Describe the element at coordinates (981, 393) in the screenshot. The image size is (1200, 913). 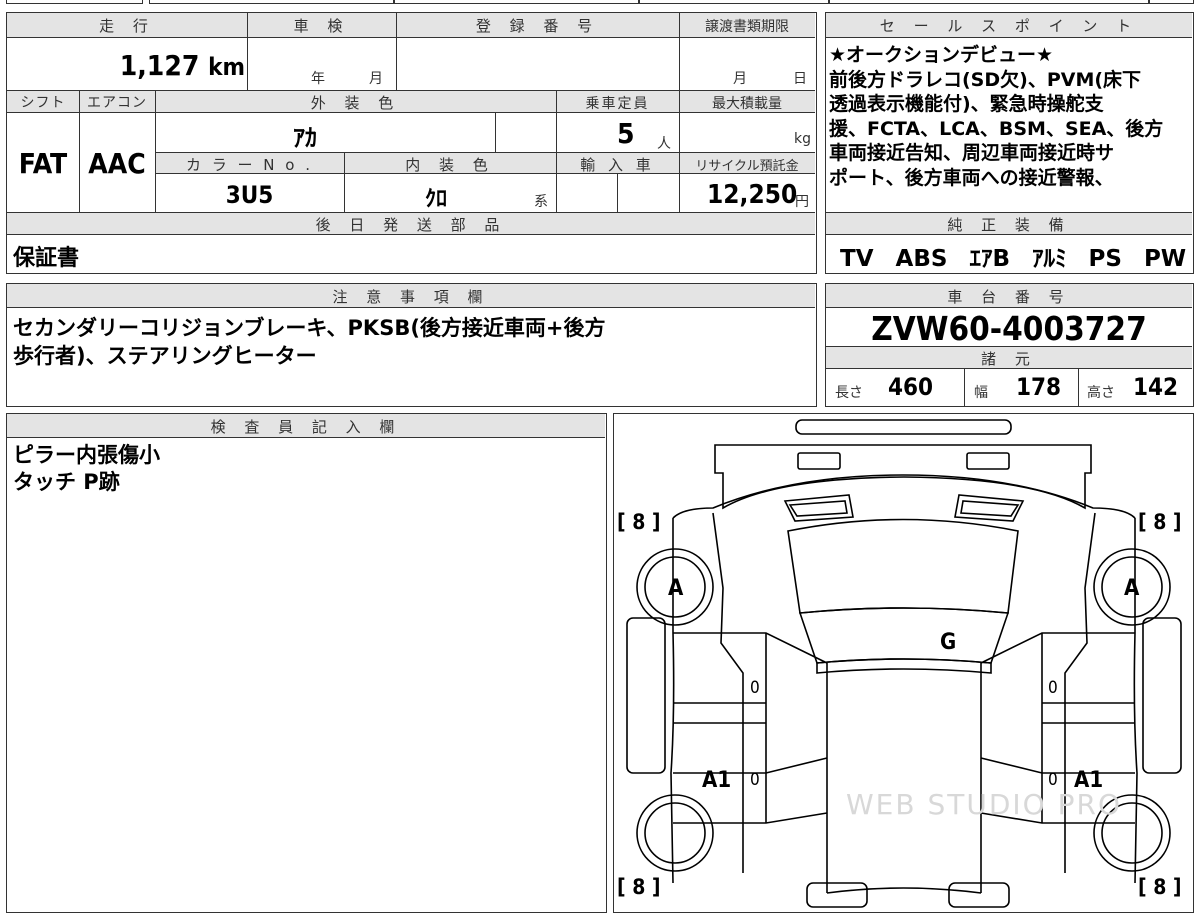
I see `width-label: 幅` at that location.